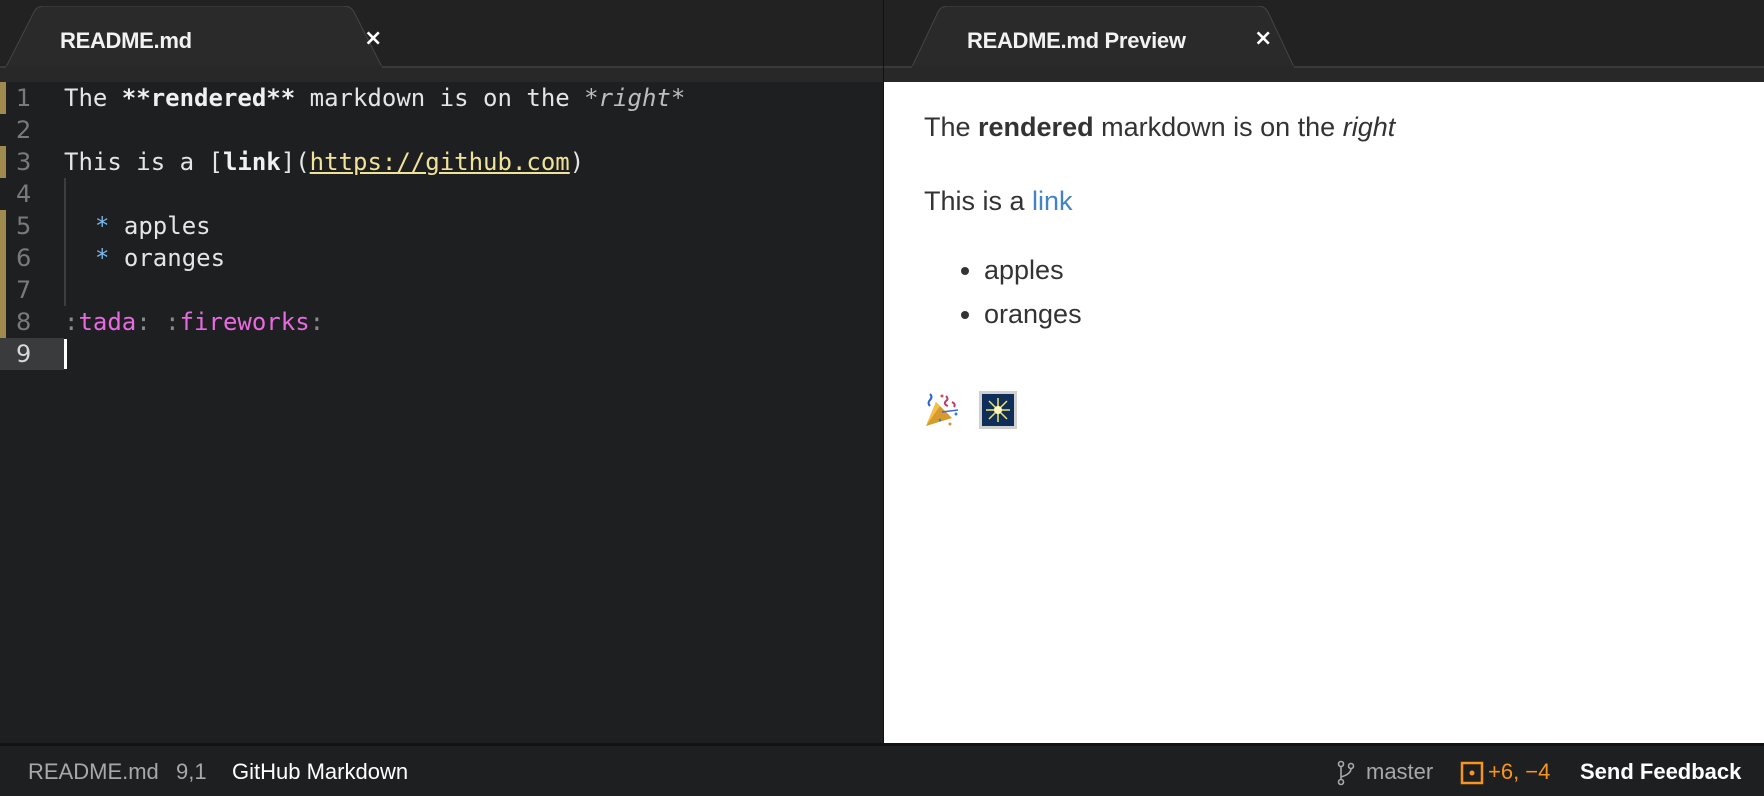 The height and width of the screenshot is (796, 1764). Describe the element at coordinates (24, 226) in the screenshot. I see `line-number: 5` at that location.